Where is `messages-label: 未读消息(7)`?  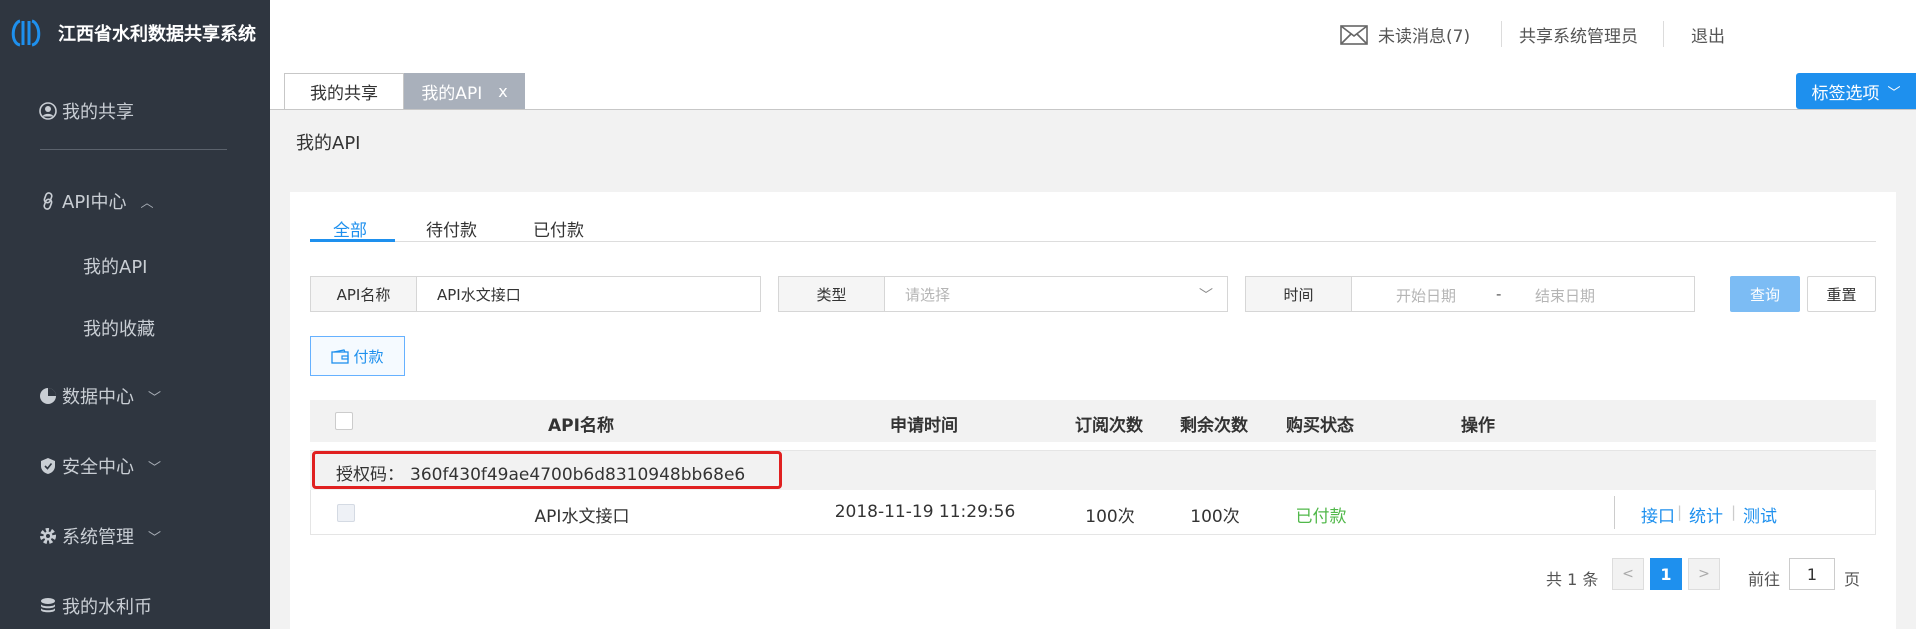
messages-label: 未读消息(7) is located at coordinates (1424, 37).